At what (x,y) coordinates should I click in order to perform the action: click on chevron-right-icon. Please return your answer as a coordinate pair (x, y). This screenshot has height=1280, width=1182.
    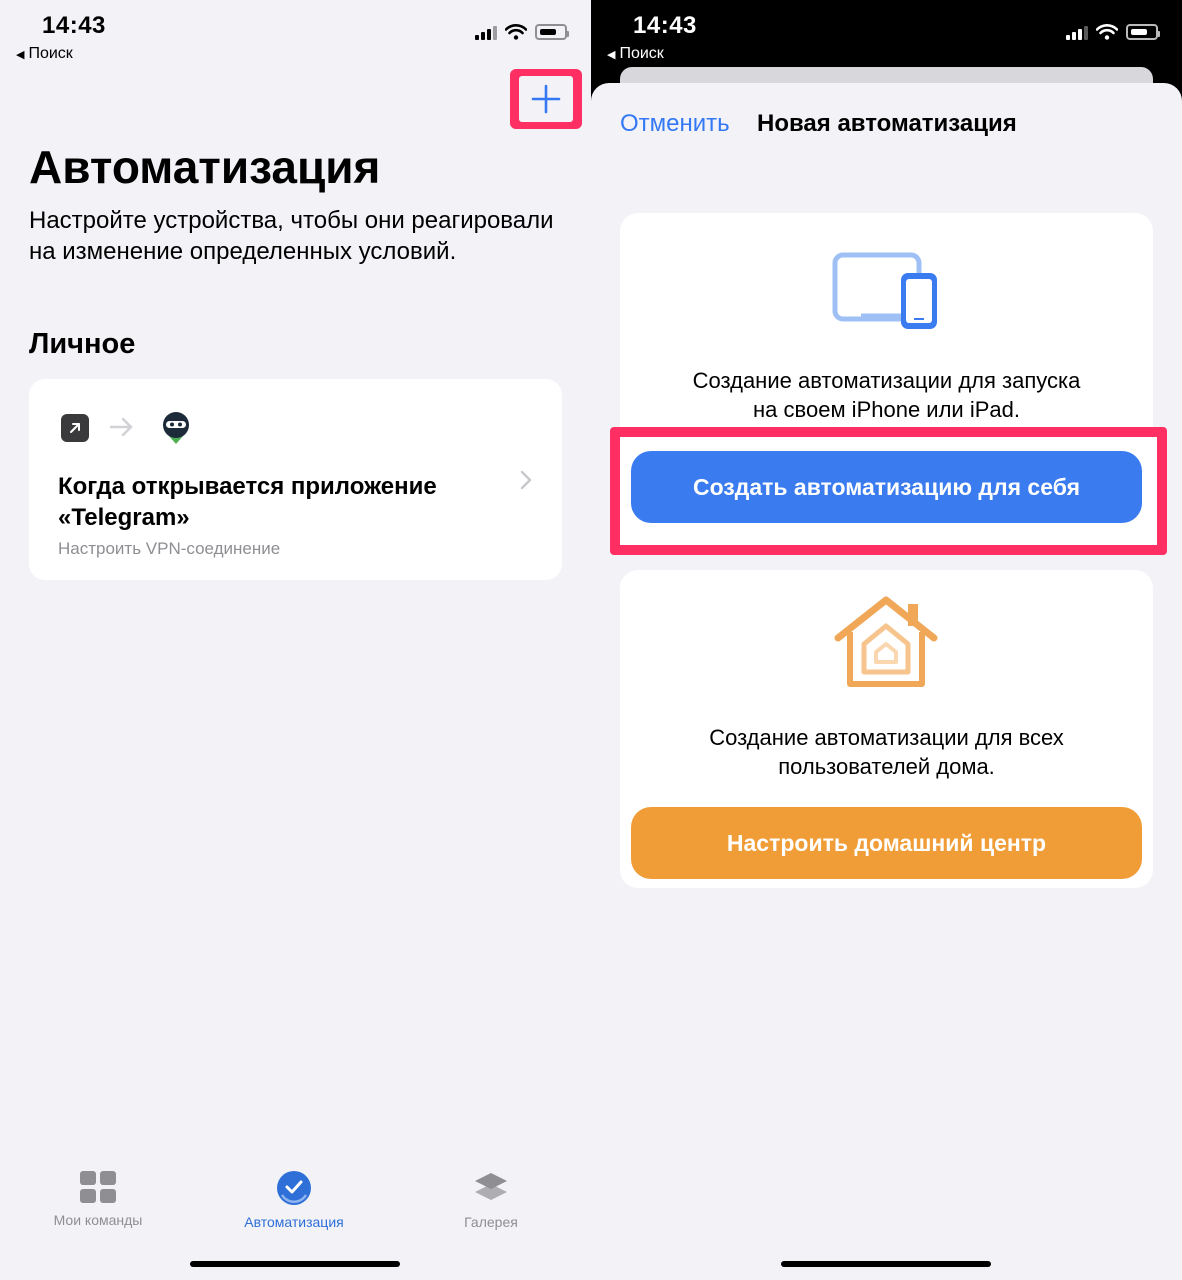
    Looking at the image, I should click on (526, 480).